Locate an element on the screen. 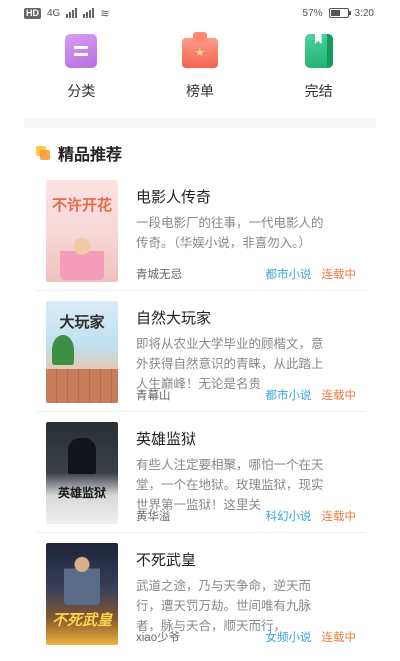 The image size is (400, 661). book-tags: 女频小说 连载中 is located at coordinates (311, 637).